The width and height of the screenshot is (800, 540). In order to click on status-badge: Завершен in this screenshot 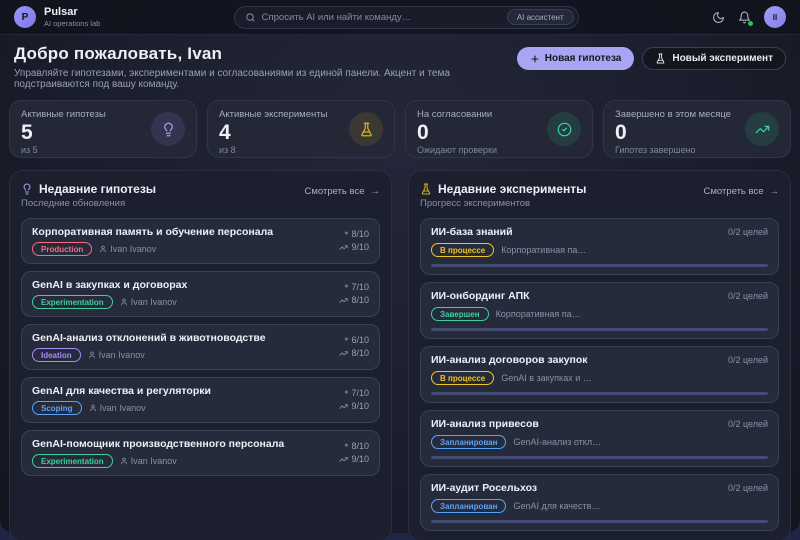, I will do `click(460, 314)`.